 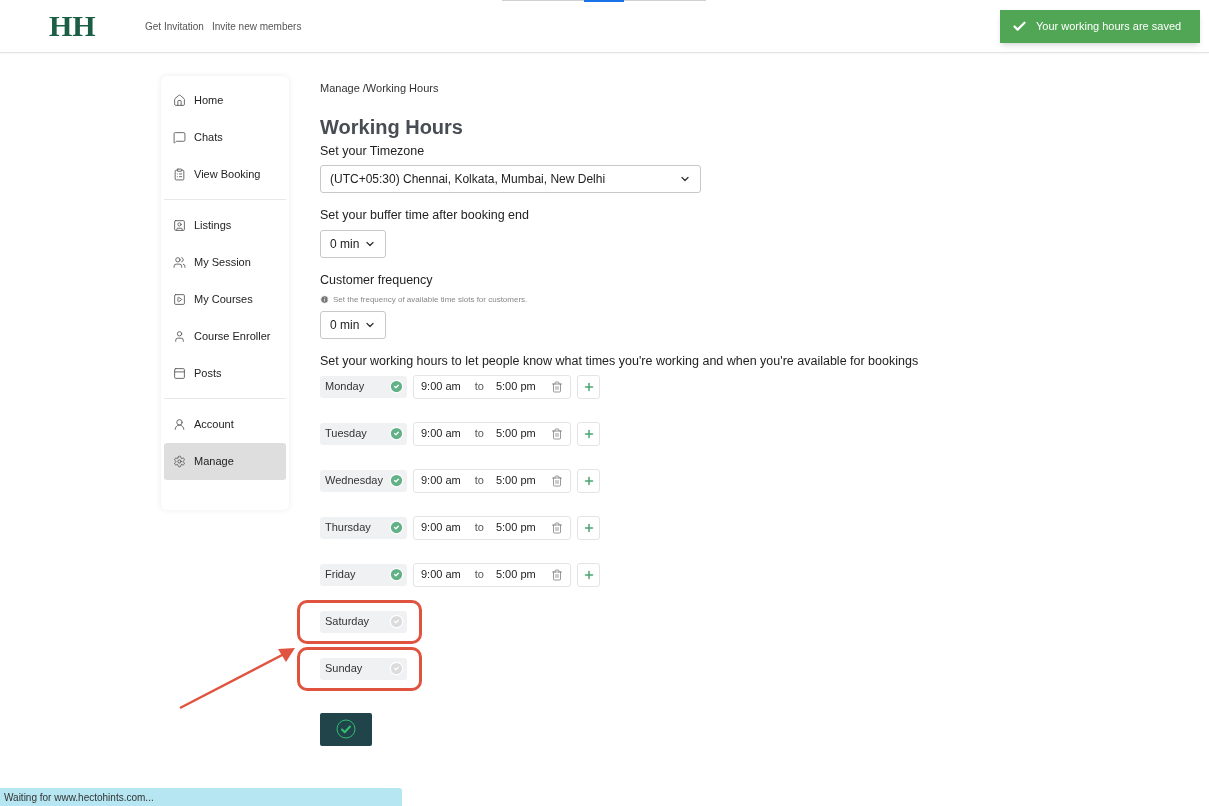 What do you see at coordinates (225, 100) in the screenshot?
I see `sidebar-item: Home` at bounding box center [225, 100].